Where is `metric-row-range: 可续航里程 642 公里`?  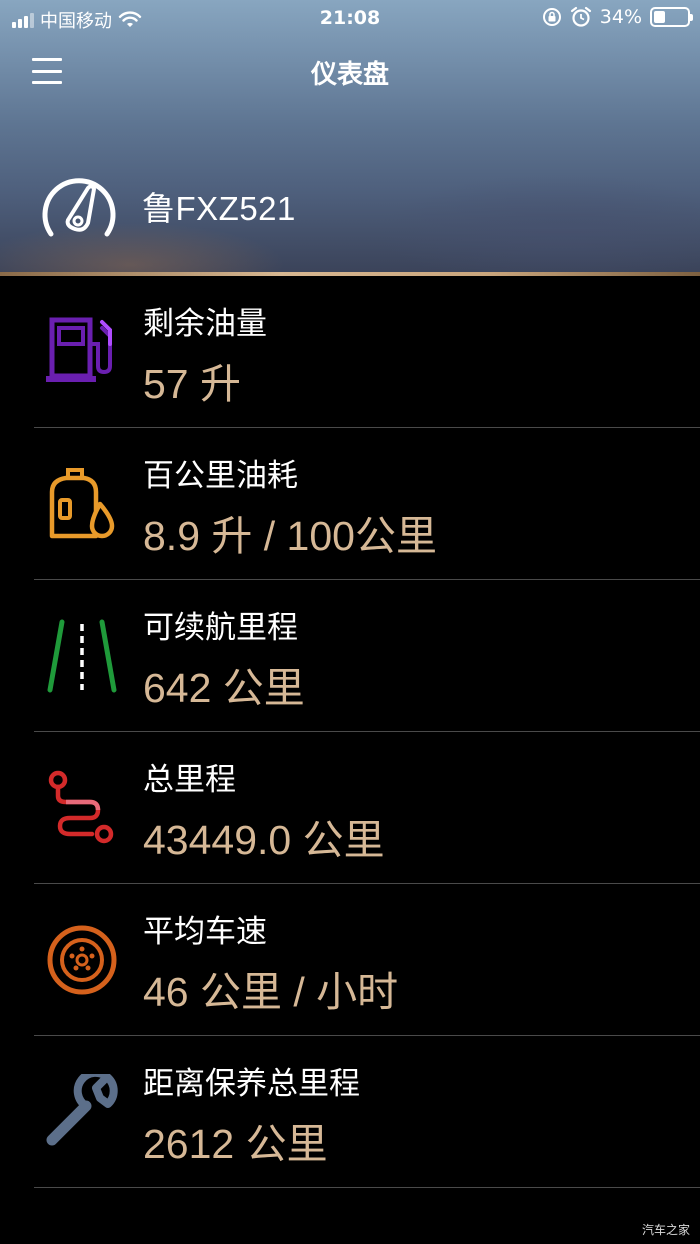 metric-row-range: 可续航里程 642 公里 is located at coordinates (350, 656).